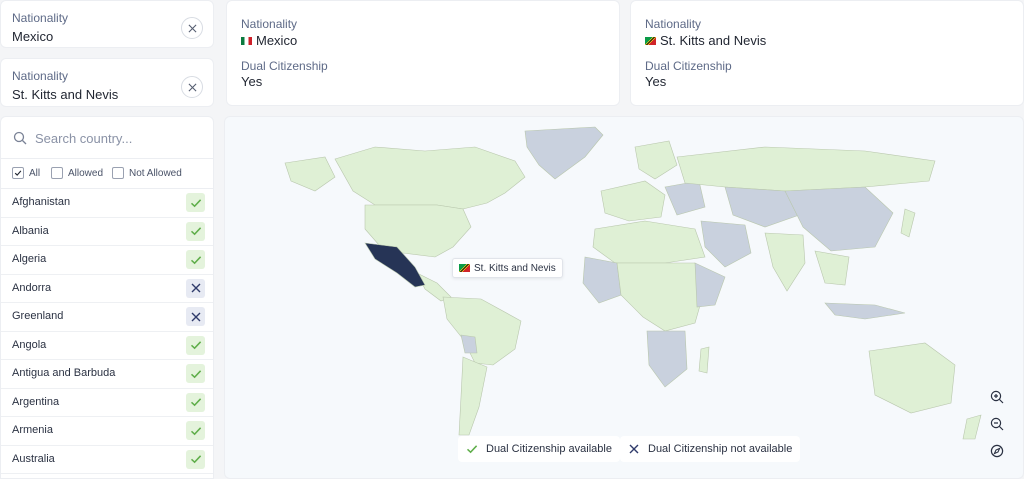 Image resolution: width=1024 pixels, height=479 pixels. I want to click on compass-button, so click(997, 451).